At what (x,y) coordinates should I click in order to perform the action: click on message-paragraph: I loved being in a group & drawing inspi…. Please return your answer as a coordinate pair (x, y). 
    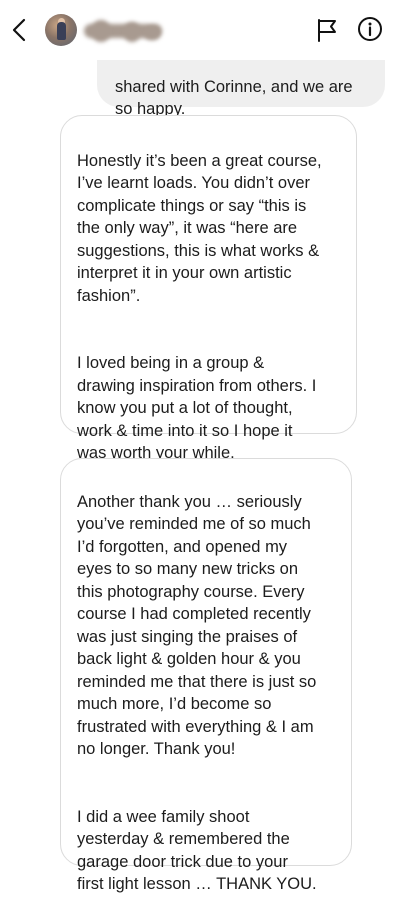
    Looking at the image, I should click on (197, 408).